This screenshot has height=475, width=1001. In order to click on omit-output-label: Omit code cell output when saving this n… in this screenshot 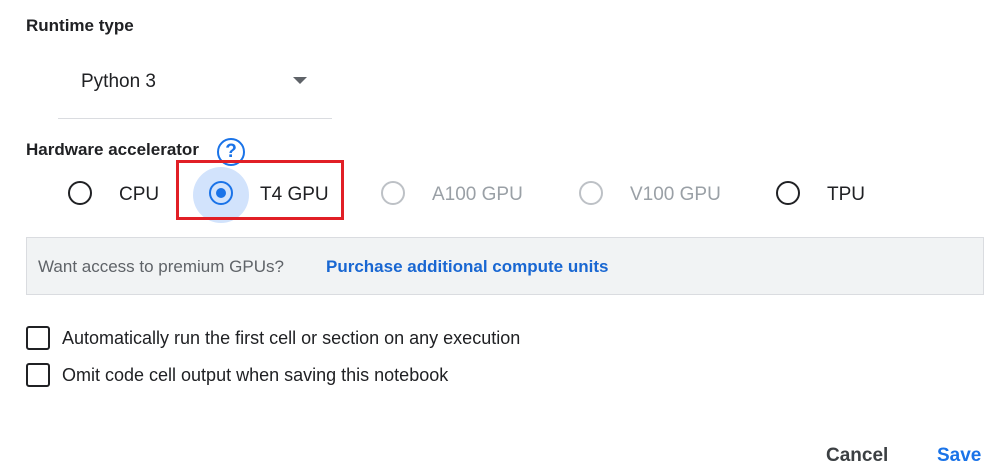, I will do `click(255, 375)`.